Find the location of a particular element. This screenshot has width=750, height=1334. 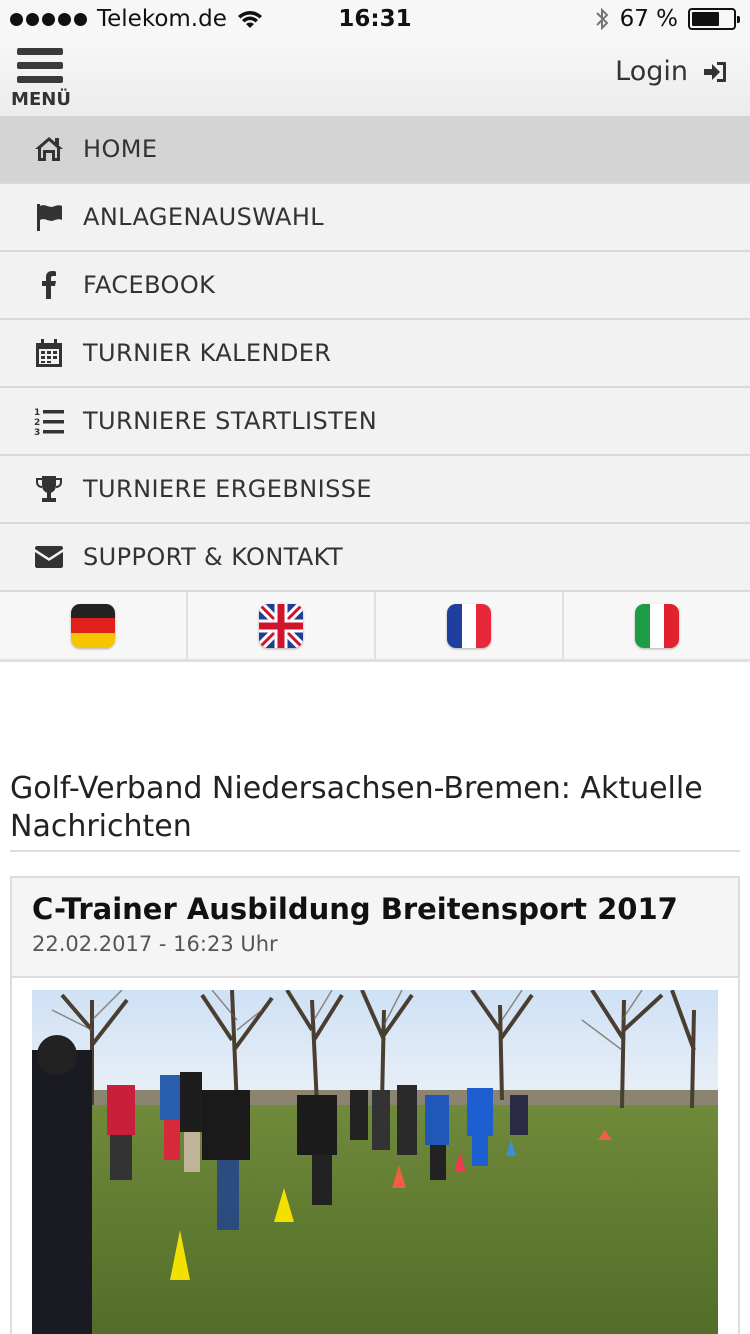

site-title: Golf-Verband Niedersachsen-Bremen e.V. is located at coordinates (375, 696).